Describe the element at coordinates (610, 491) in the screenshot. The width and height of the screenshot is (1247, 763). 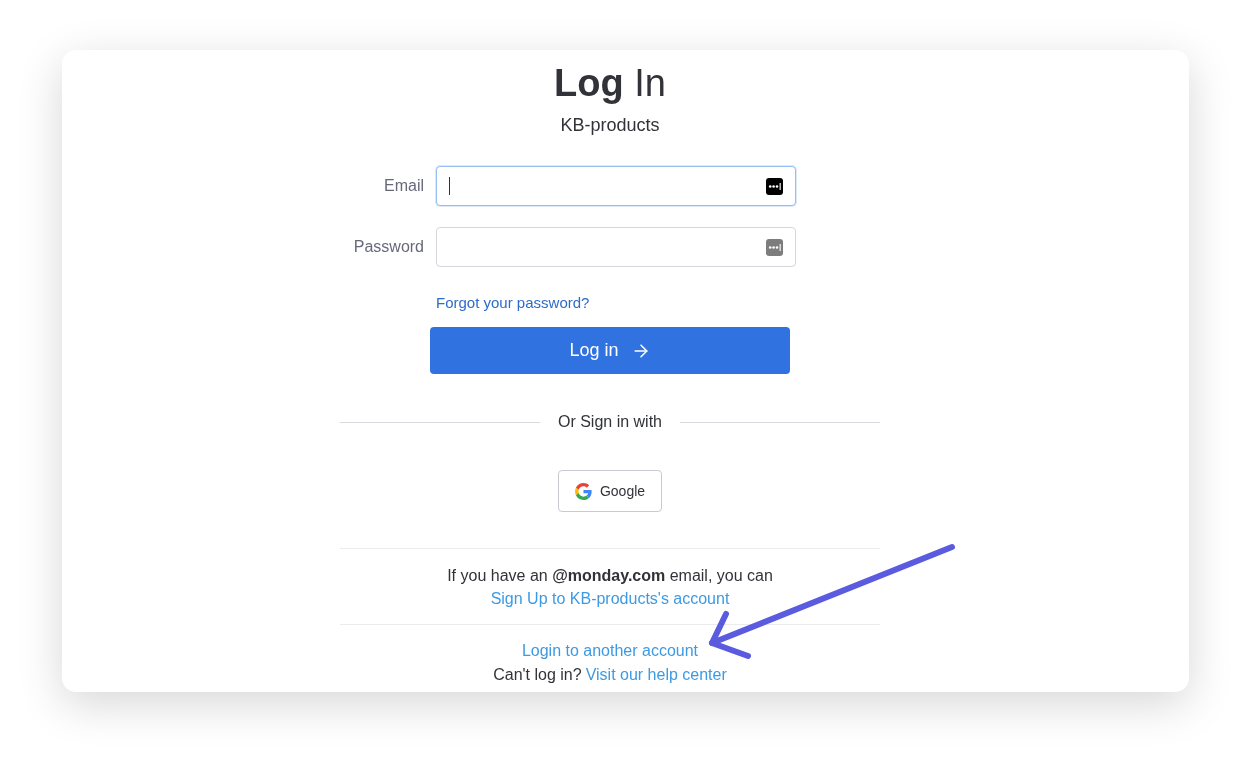
I see `google-button: Google` at that location.